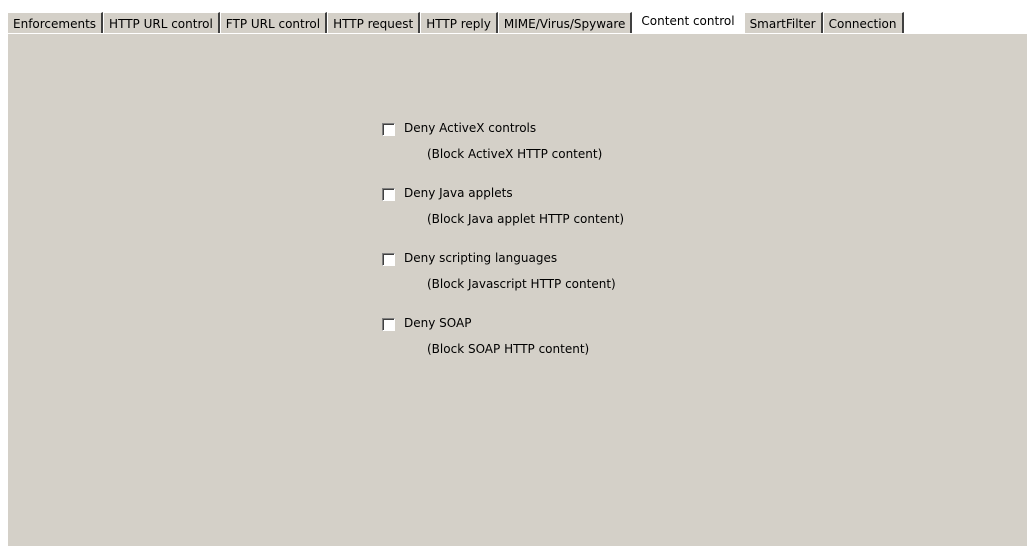 The width and height of the screenshot is (1027, 546). I want to click on deny-activex-description: (Block ActiveX HTTP content), so click(515, 154).